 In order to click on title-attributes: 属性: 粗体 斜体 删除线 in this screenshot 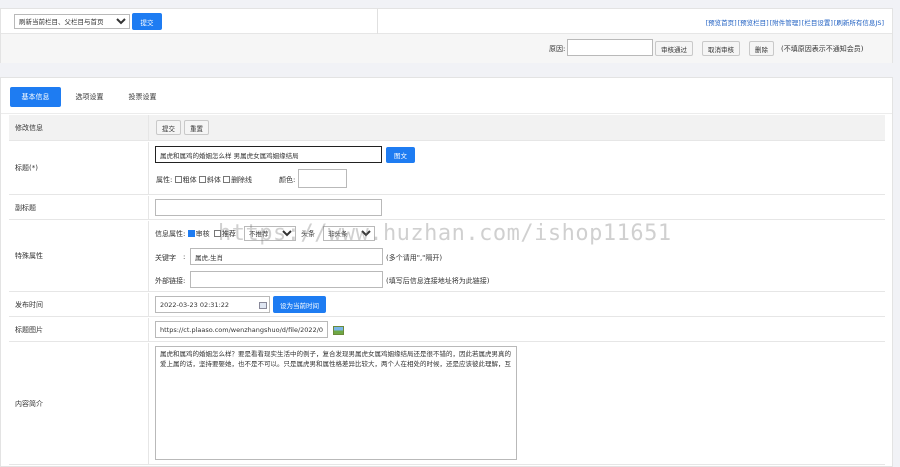, I will do `click(204, 180)`.